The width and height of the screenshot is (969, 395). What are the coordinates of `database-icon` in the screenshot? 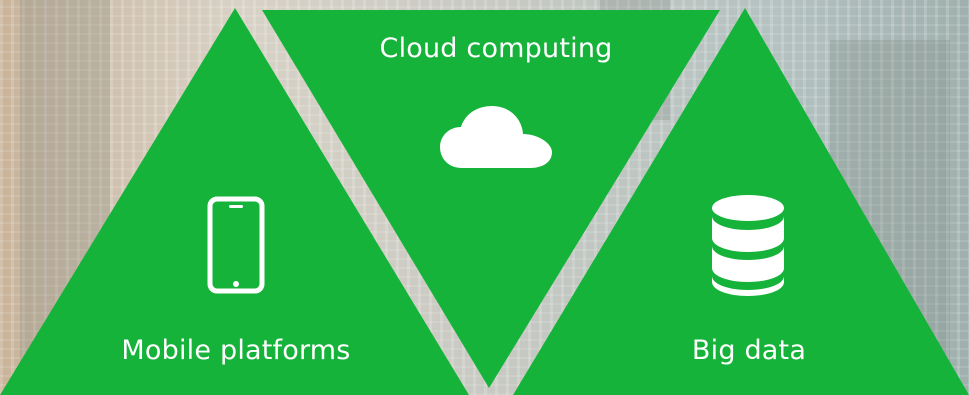 It's located at (748, 245).